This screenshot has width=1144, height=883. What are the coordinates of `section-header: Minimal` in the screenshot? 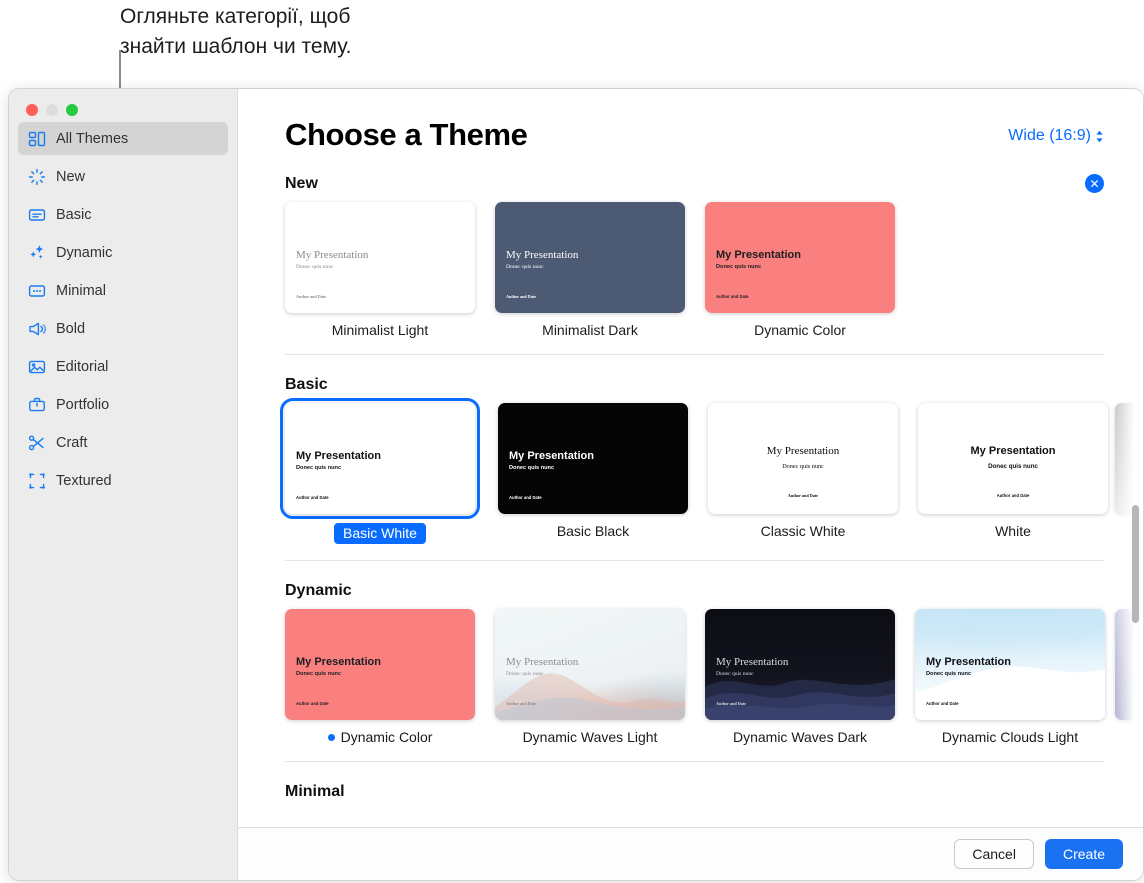 It's located at (714, 792).